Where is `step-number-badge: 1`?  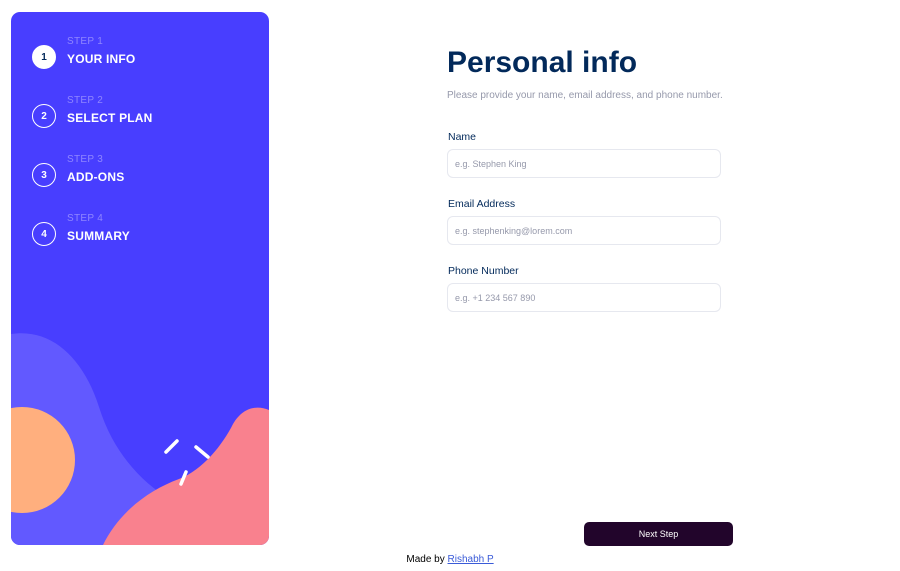 step-number-badge: 1 is located at coordinates (44, 57).